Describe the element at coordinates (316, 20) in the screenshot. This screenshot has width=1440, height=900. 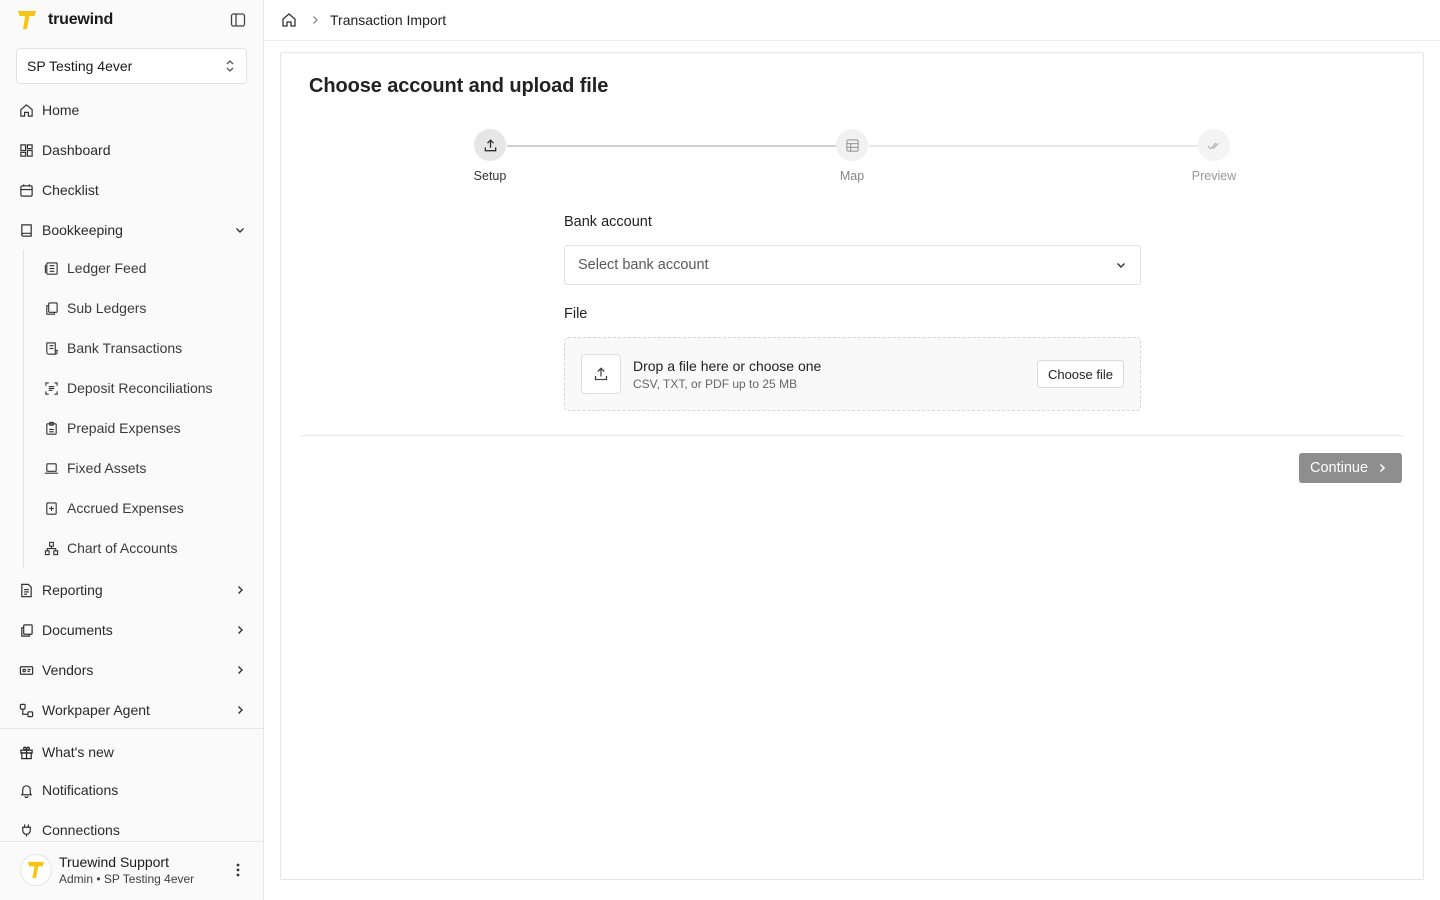
I see `breadcrumb-separator-icon` at that location.